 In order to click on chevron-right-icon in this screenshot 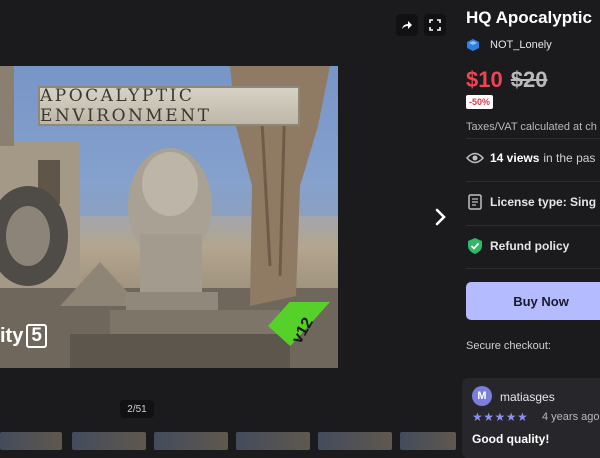, I will do `click(440, 217)`.